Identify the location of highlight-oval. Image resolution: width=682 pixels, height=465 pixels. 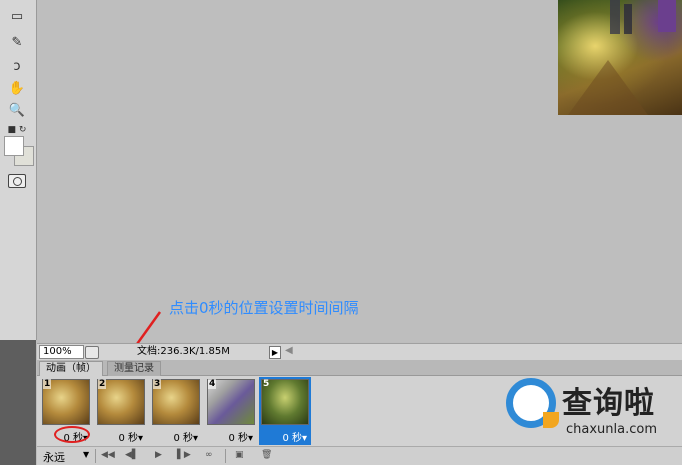
(72, 434).